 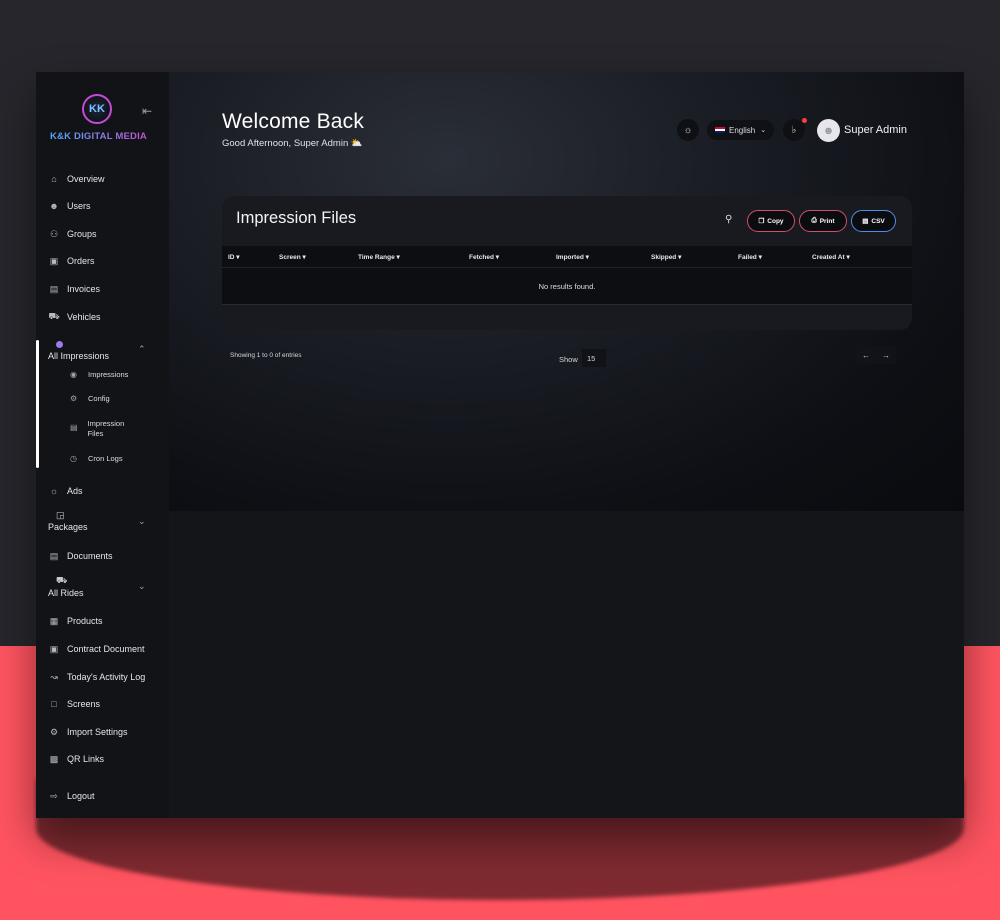 I want to click on settings-icon: ⚙, so click(x=54, y=731).